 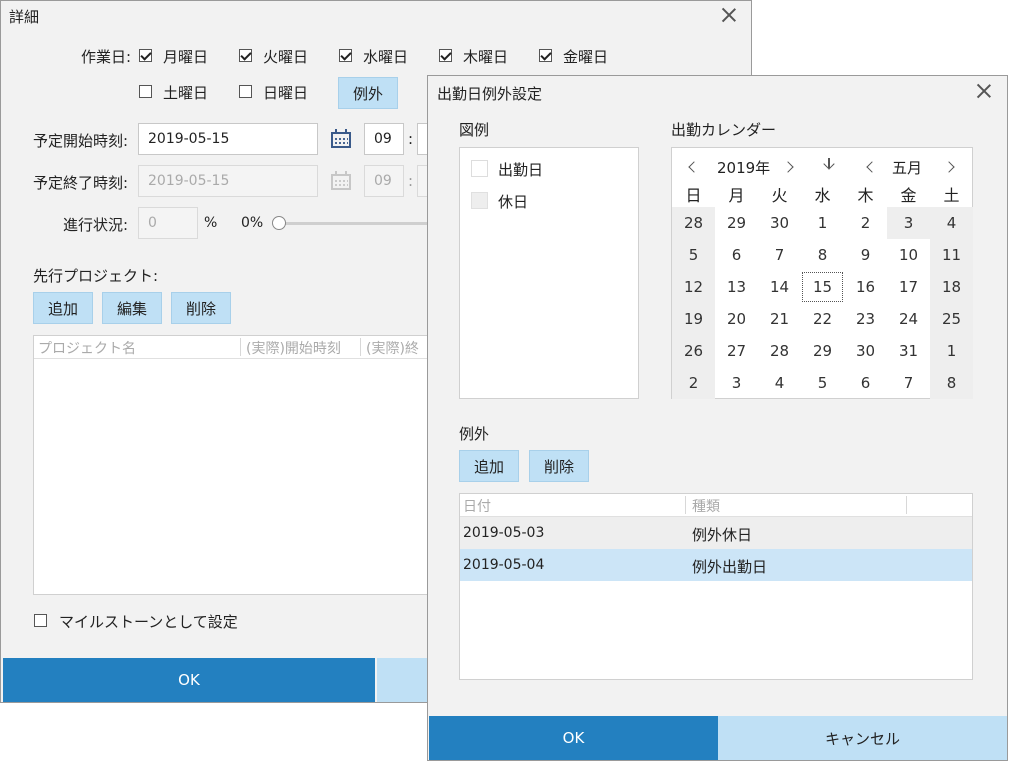 I want to click on wednesday-checkbox, so click(x=345, y=55).